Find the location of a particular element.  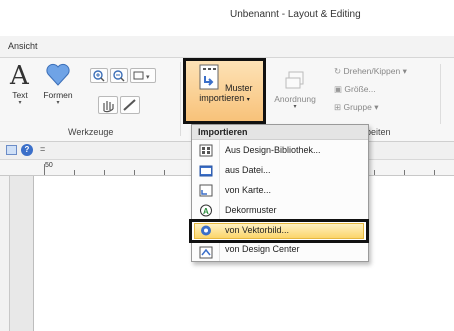

vector-icon is located at coordinates (206, 230).